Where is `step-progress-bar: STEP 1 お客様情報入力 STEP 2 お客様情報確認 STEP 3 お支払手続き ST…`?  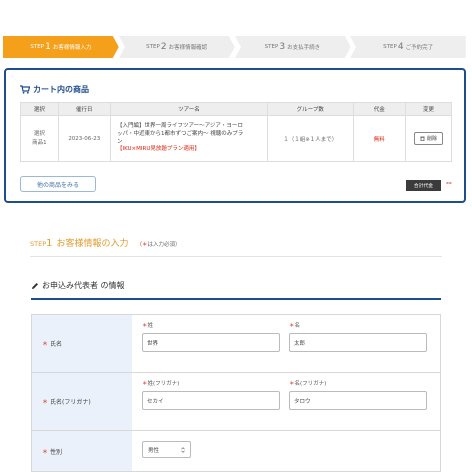
step-progress-bar: STEP 1 お客様情報入力 STEP 2 お客様情報確認 STEP 3 お支払手続き ST… is located at coordinates (234, 47).